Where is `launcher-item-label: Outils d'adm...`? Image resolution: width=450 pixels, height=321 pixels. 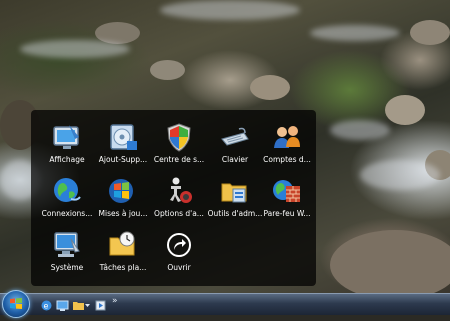 launcher-item-label: Outils d'adm... is located at coordinates (235, 213).